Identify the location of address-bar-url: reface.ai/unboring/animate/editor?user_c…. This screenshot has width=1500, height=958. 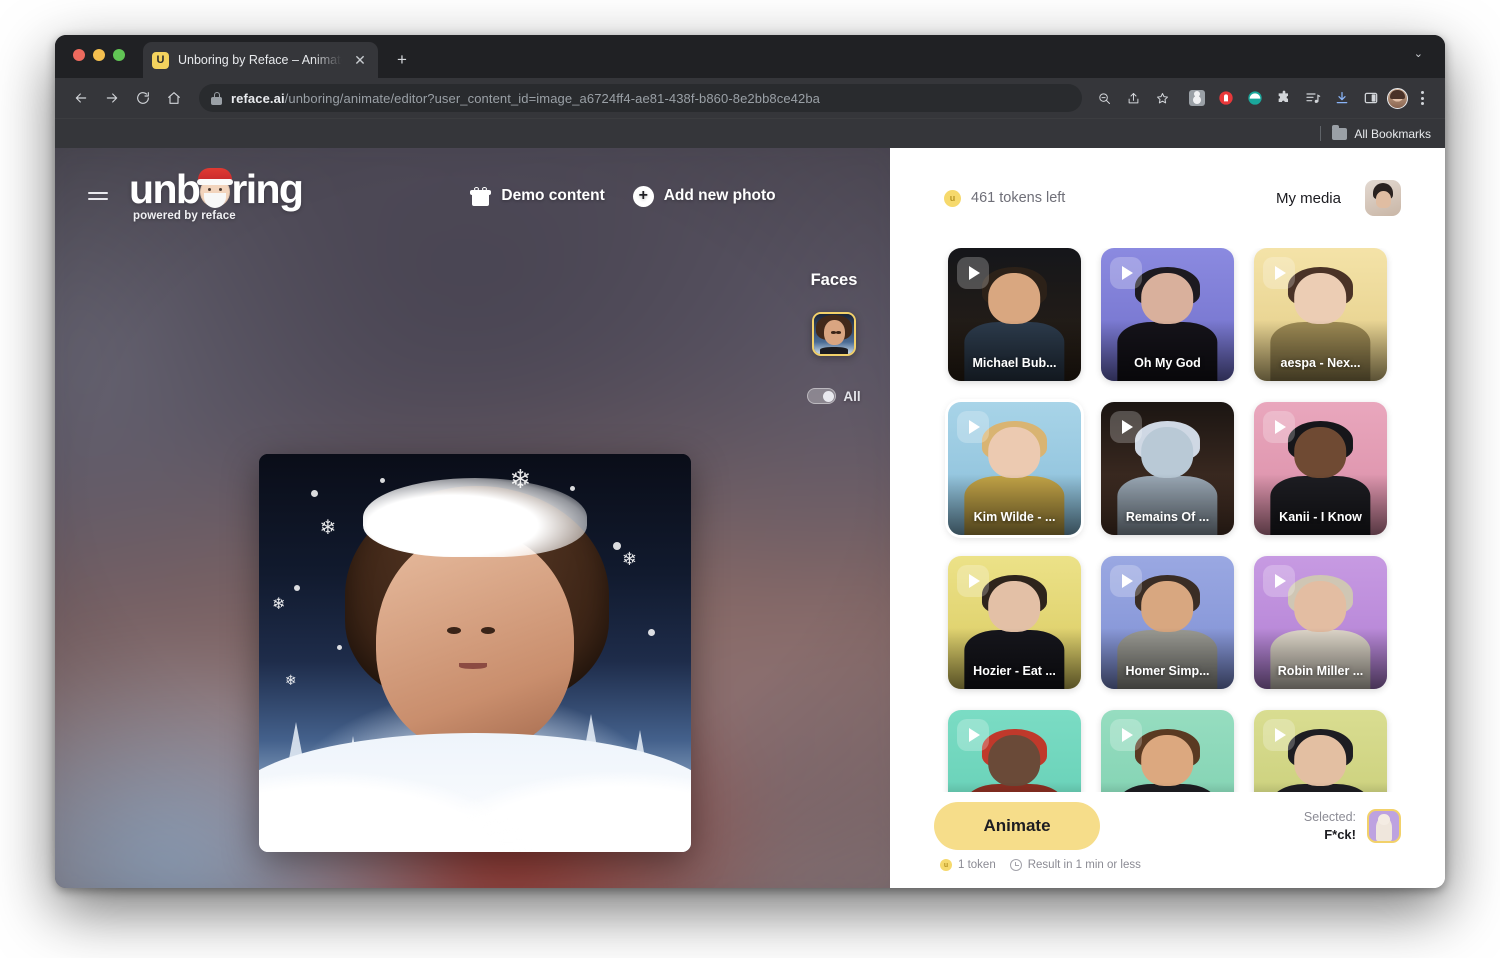
(525, 98).